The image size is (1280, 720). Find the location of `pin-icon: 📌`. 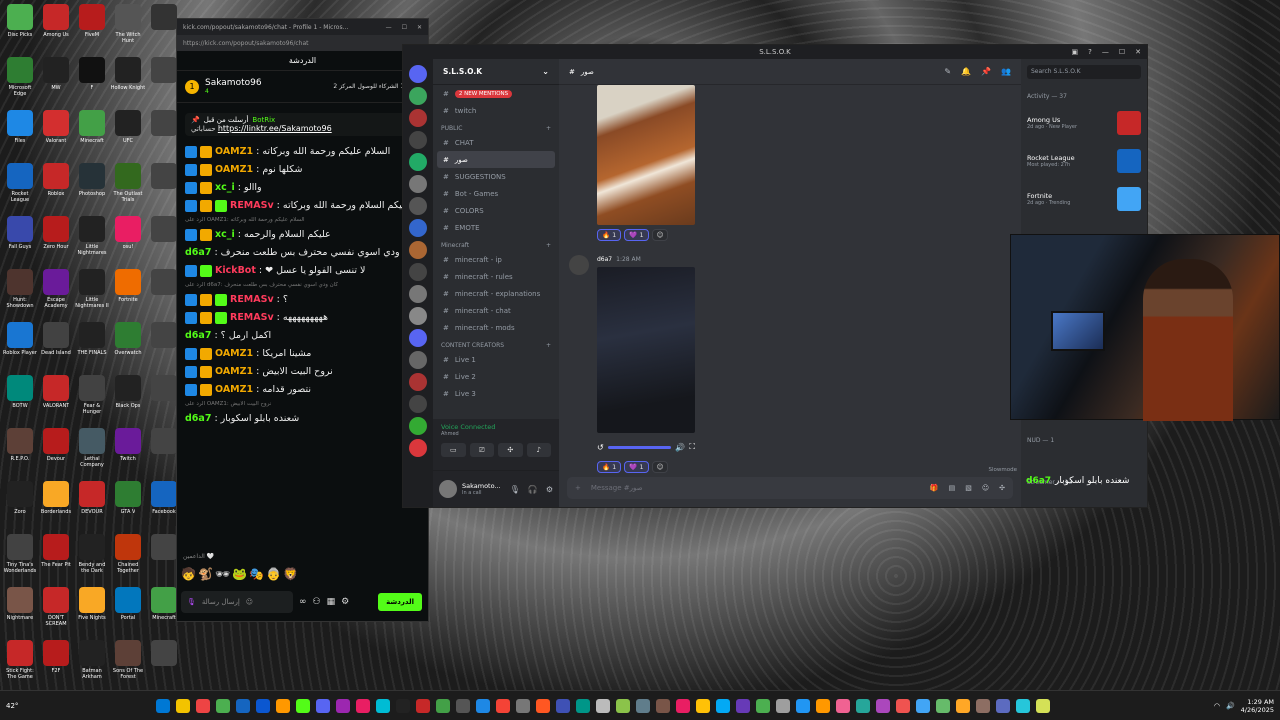

pin-icon: 📌 is located at coordinates (986, 71).